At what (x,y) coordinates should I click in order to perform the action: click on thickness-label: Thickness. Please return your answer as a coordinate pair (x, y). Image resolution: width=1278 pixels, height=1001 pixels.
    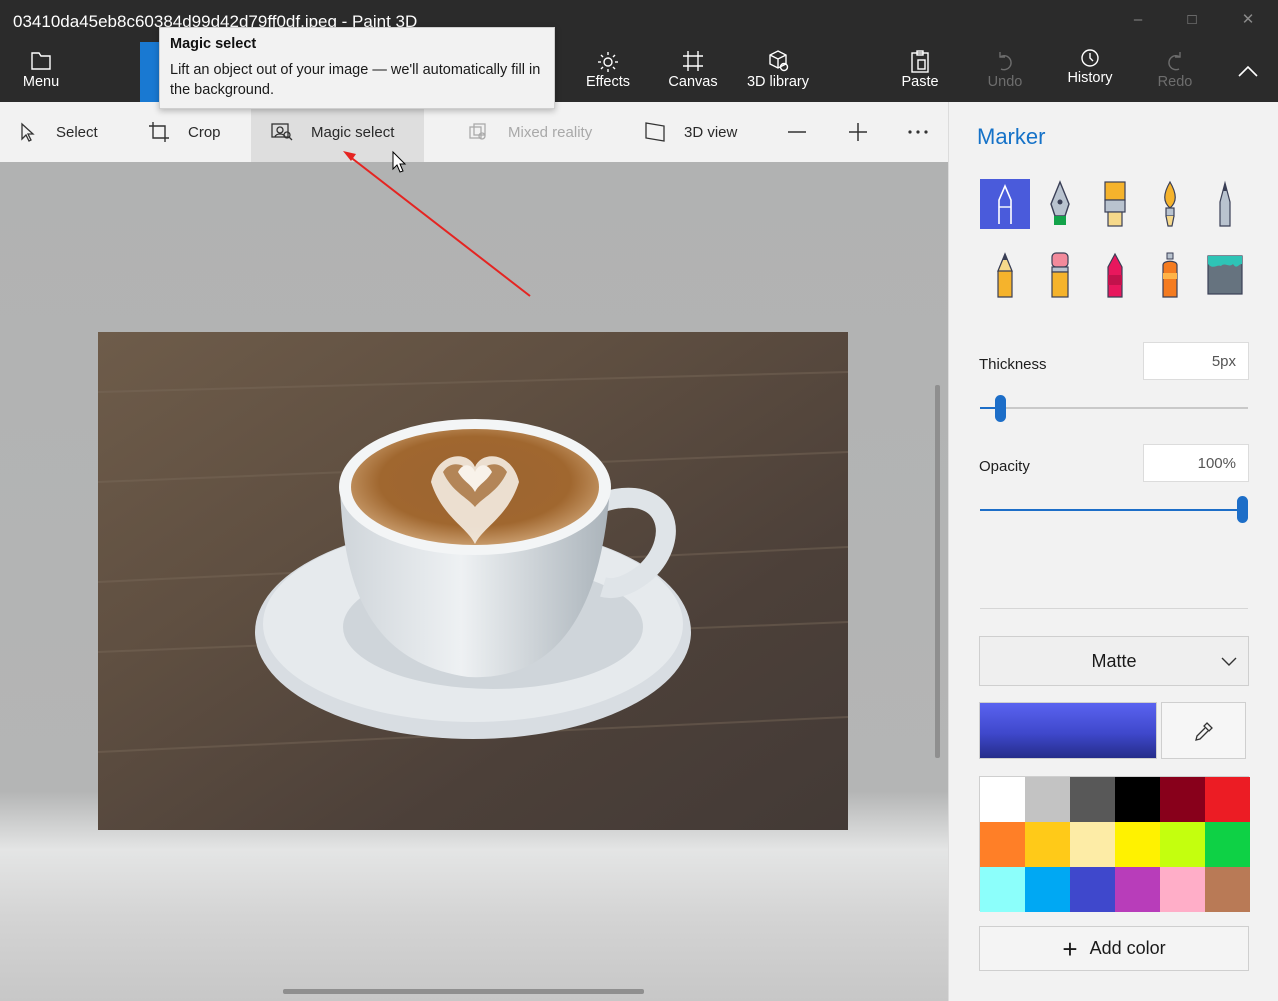
    Looking at the image, I should click on (1013, 364).